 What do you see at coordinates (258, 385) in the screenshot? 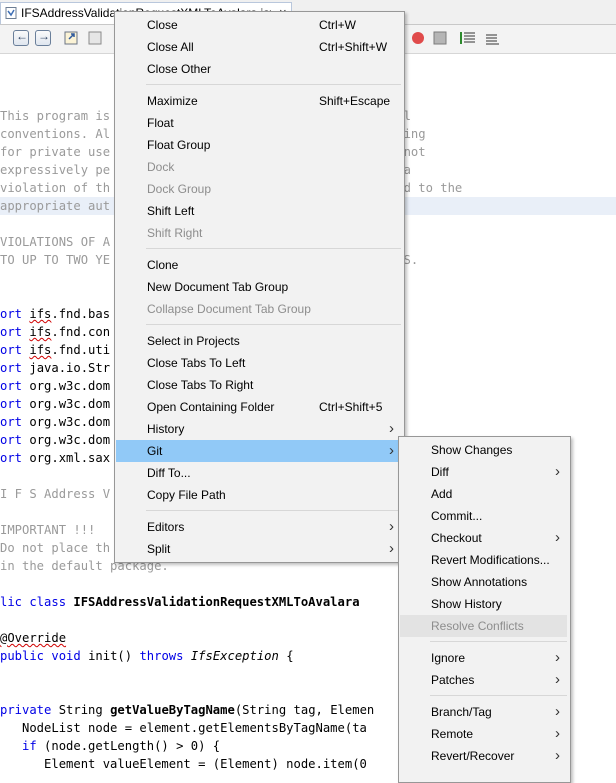
I see `menu-item-close-tabs-to-right: Close Tabs To Right` at bounding box center [258, 385].